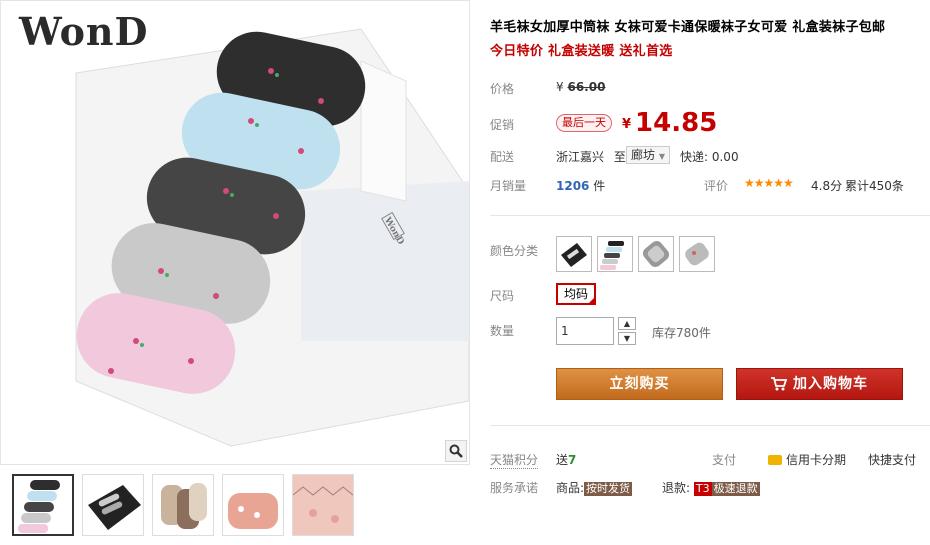 The height and width of the screenshot is (545, 930). I want to click on magnifier-icon, so click(456, 451).